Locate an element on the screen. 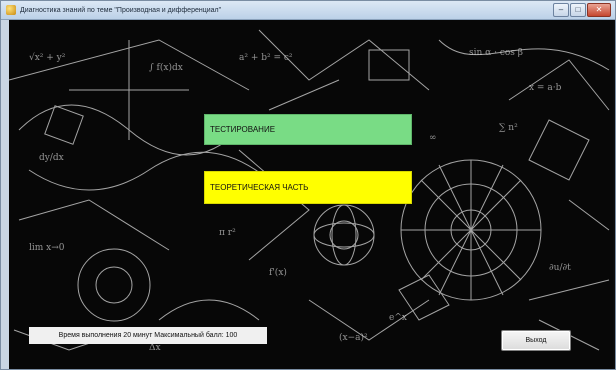  app-icon is located at coordinates (11, 10).